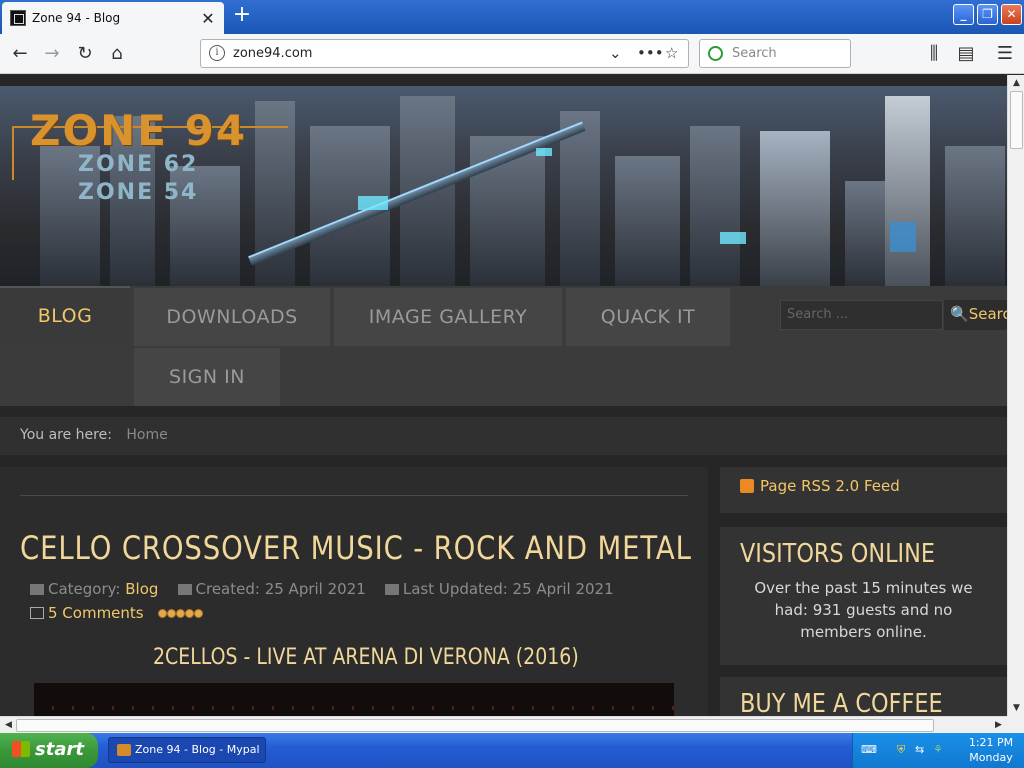 This screenshot has width=1024, height=768. I want to click on start-label: start, so click(59, 749).